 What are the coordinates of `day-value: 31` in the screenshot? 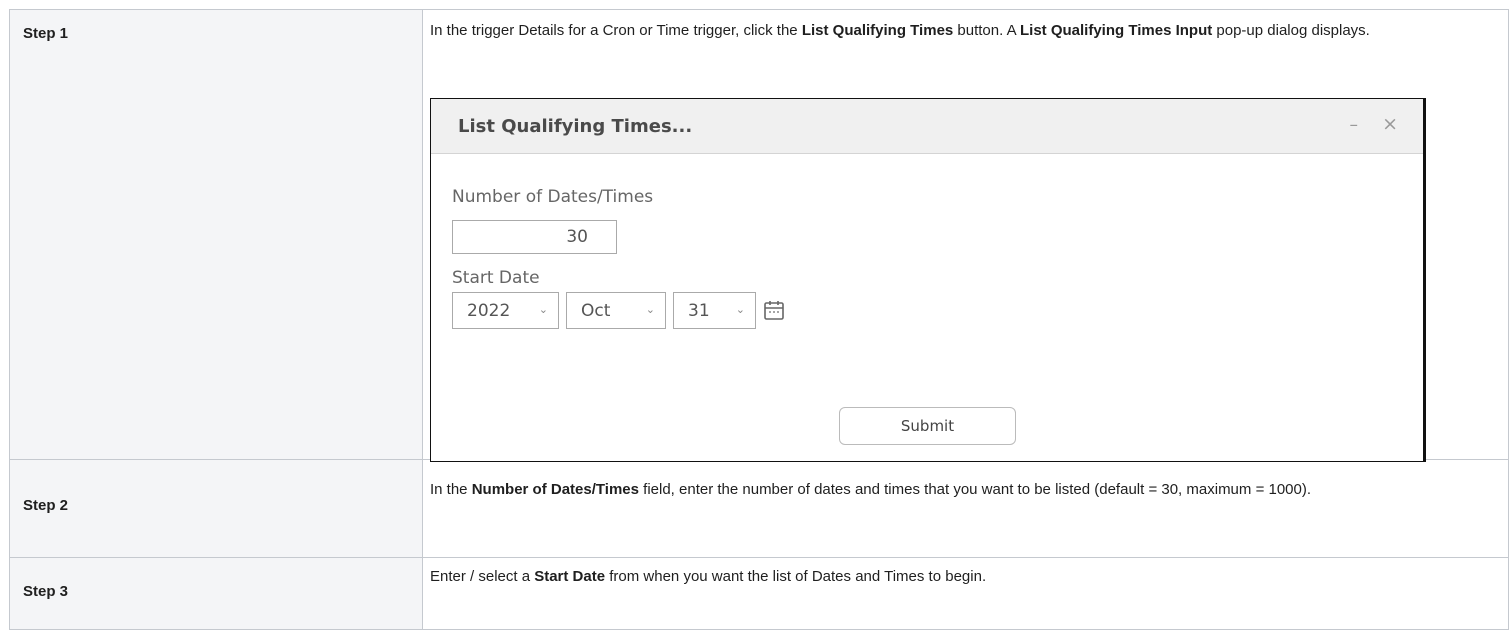 It's located at (699, 311).